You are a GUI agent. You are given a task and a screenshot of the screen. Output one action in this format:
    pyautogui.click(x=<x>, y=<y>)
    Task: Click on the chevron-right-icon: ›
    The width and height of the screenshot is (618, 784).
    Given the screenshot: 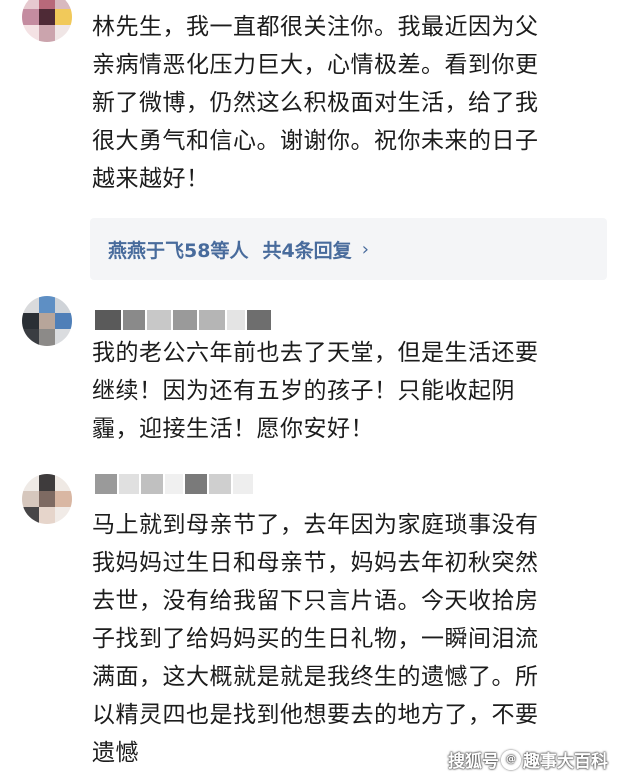 What is the action you would take?
    pyautogui.click(x=365, y=249)
    